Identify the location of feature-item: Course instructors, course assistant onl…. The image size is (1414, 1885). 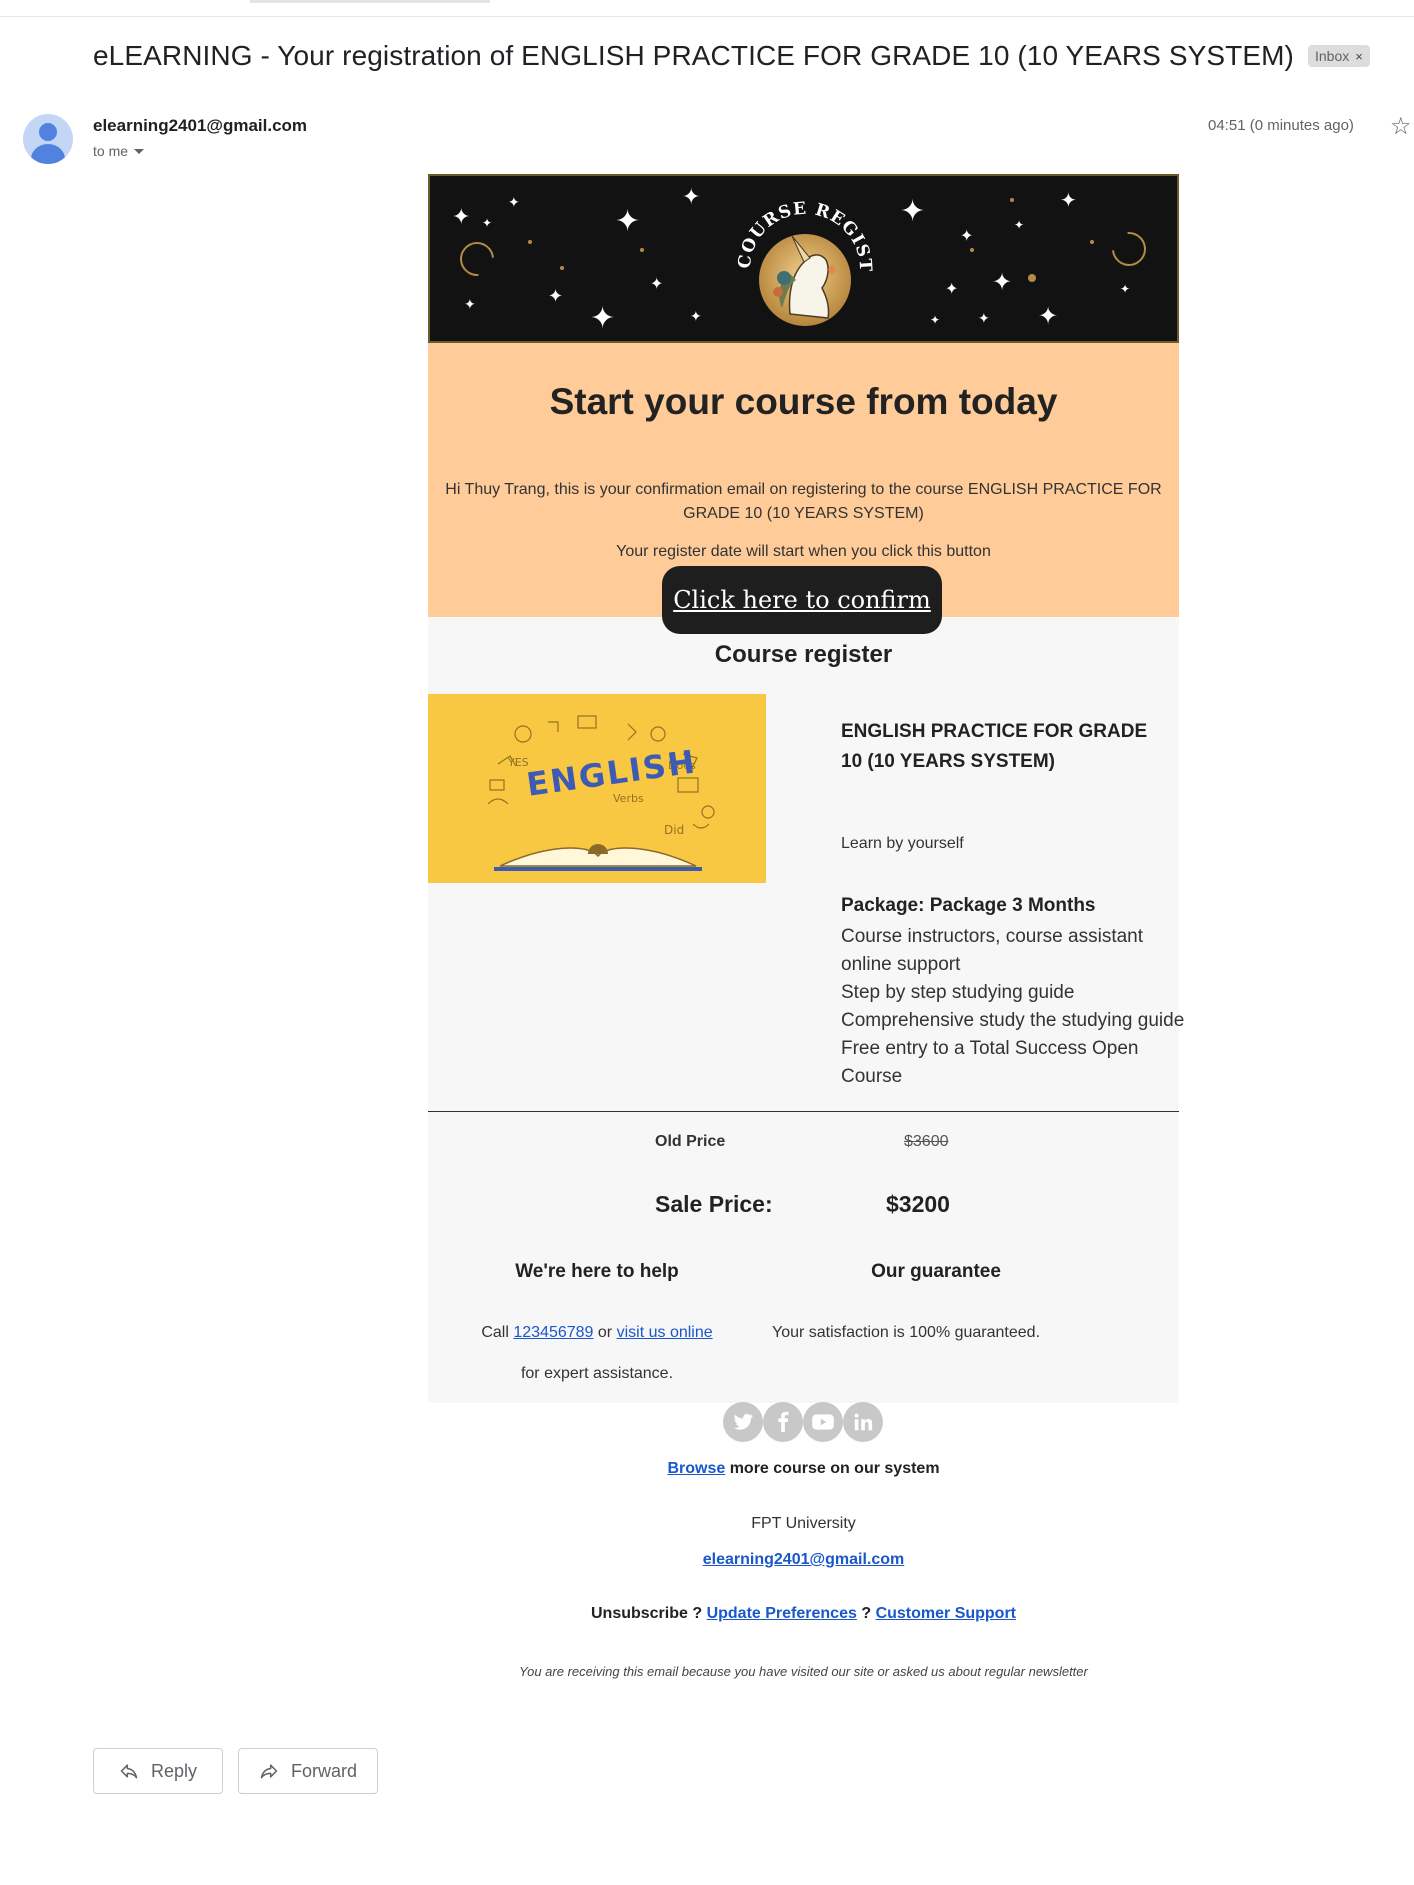
(992, 950).